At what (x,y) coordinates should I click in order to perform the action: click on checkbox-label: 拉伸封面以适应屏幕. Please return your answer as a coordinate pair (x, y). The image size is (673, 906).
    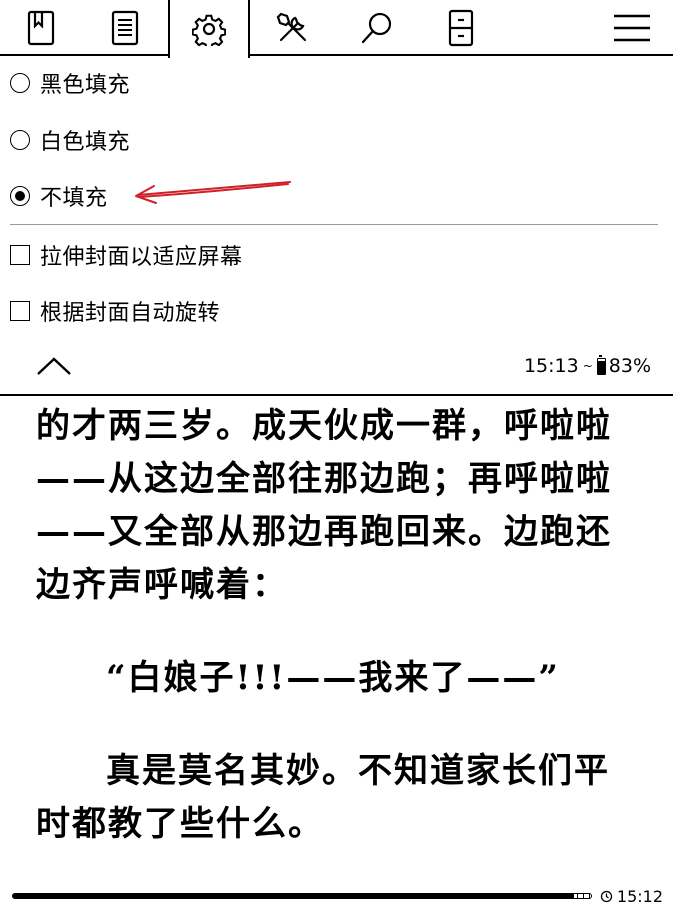
    Looking at the image, I should click on (141, 257).